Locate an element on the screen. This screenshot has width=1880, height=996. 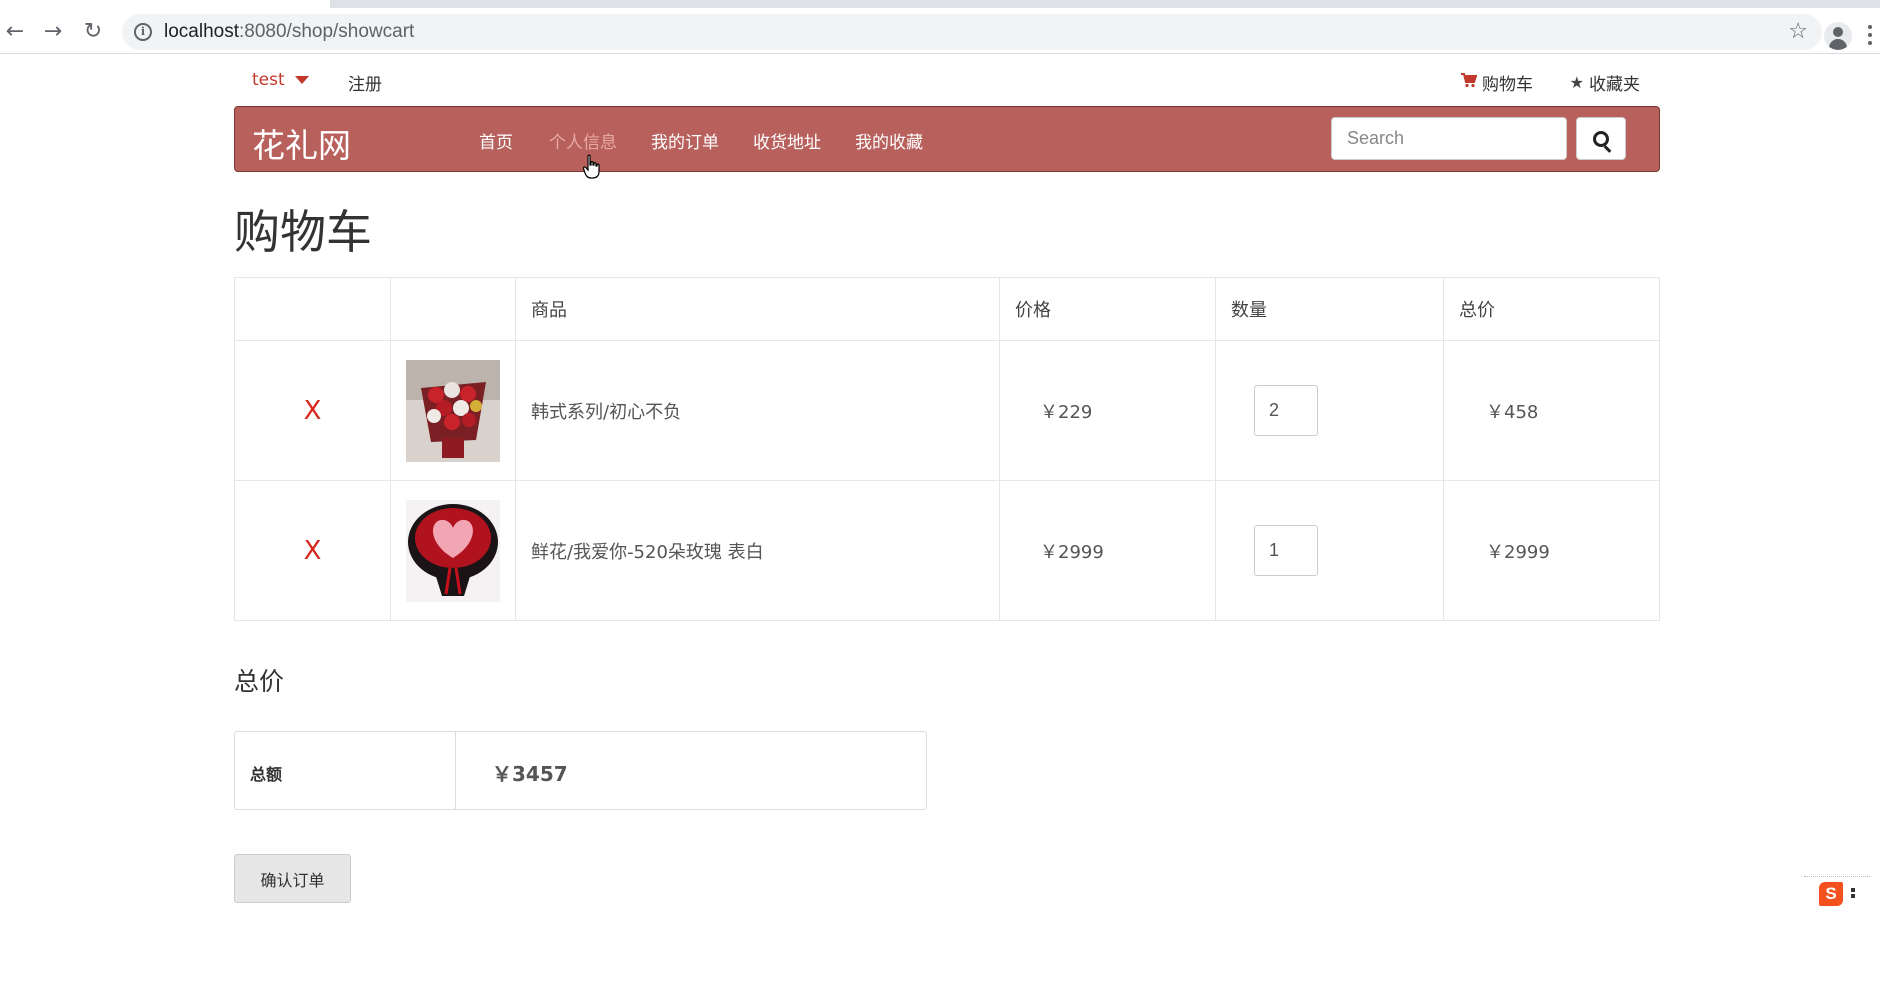
shopping-cart-icon is located at coordinates (1469, 82).